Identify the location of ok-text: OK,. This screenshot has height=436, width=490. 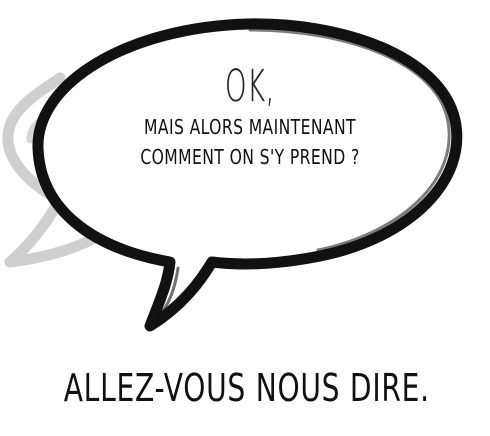
(250, 86).